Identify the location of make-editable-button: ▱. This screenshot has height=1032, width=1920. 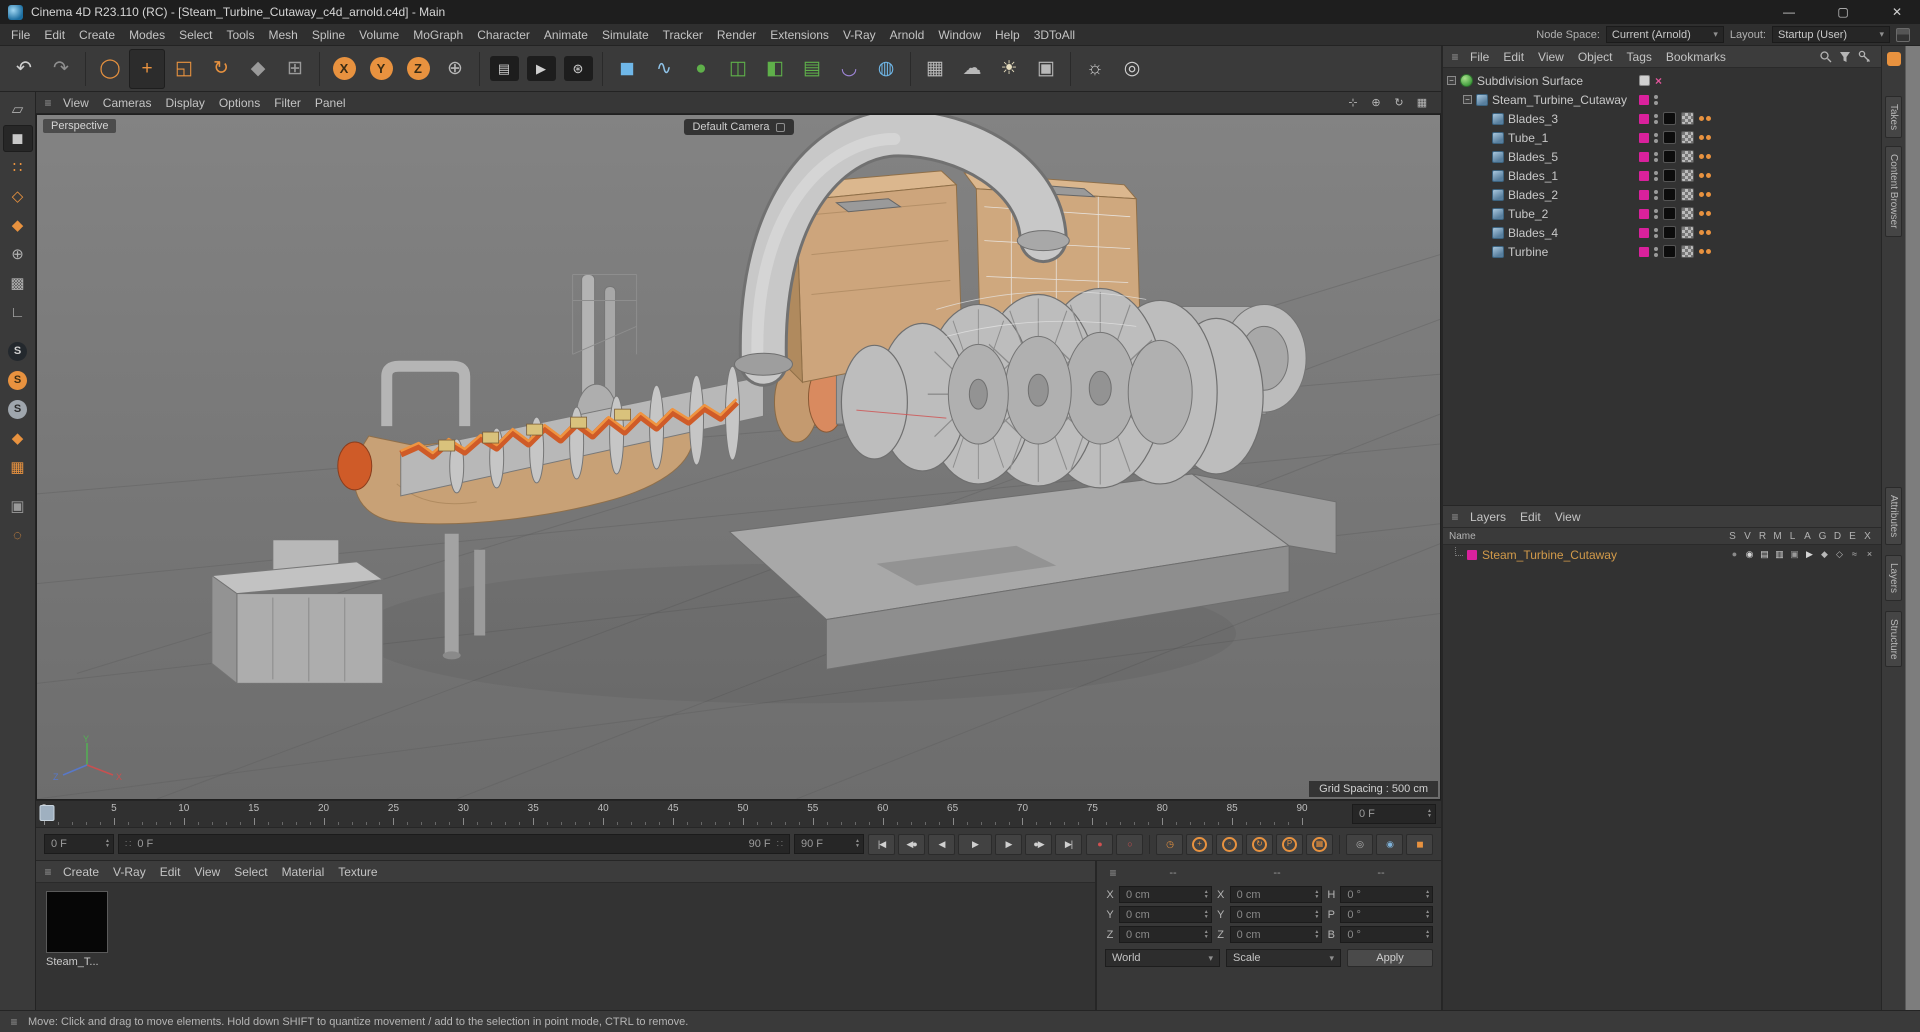
(18, 109).